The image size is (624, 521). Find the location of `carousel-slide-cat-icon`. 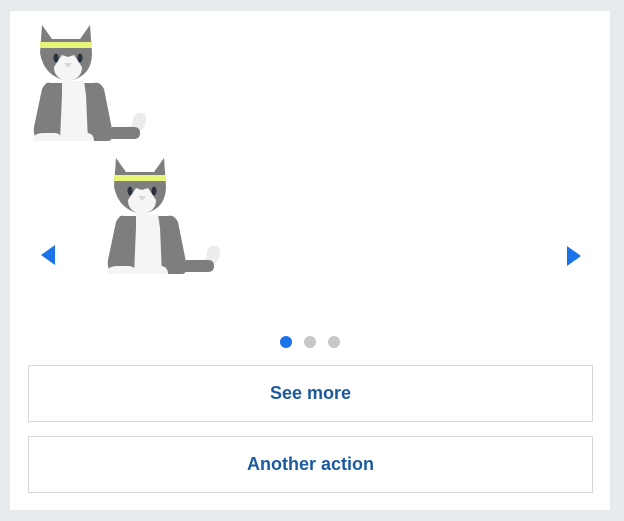

carousel-slide-cat-icon is located at coordinates (163, 216).